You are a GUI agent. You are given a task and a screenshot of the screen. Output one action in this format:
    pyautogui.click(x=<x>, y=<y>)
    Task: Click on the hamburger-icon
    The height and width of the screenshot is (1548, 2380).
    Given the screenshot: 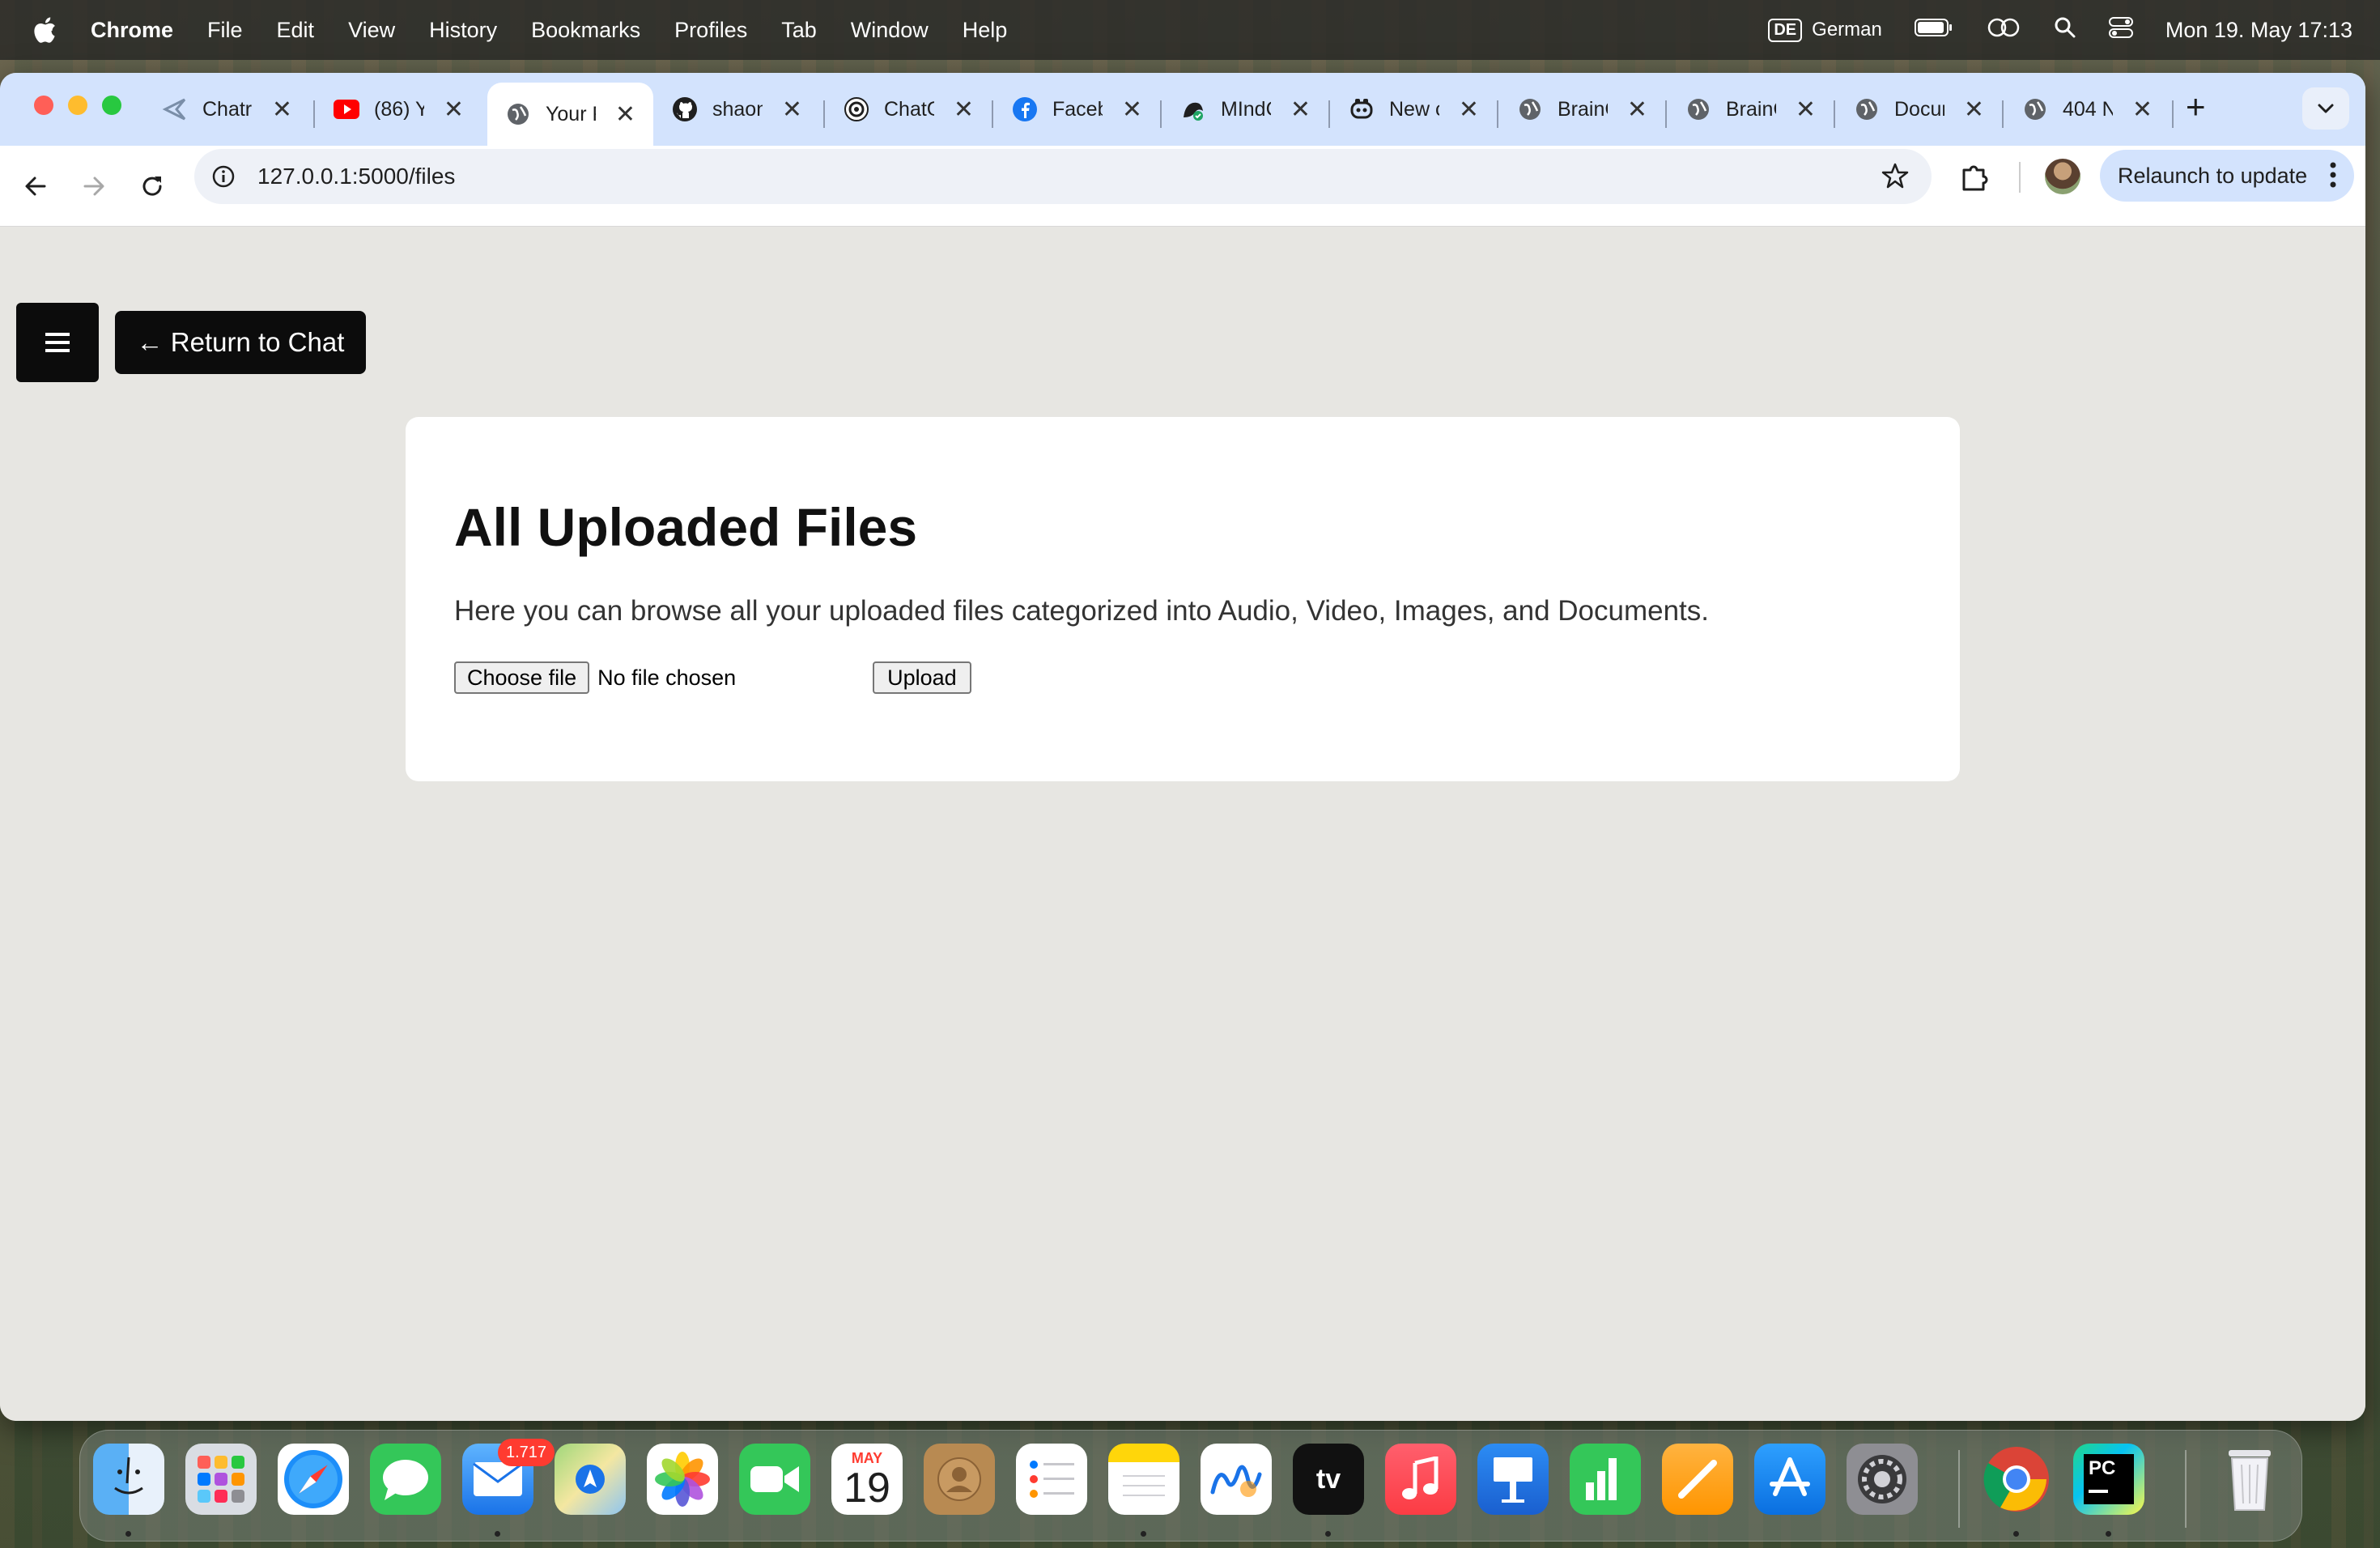 What is the action you would take?
    pyautogui.click(x=57, y=342)
    